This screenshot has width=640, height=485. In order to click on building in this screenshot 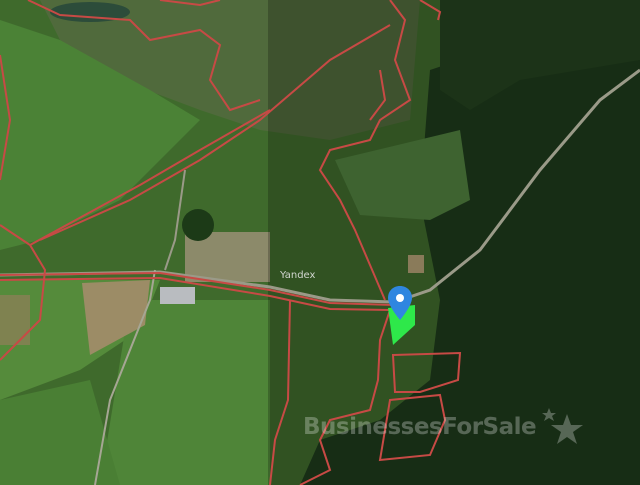, I will do `click(177, 295)`.